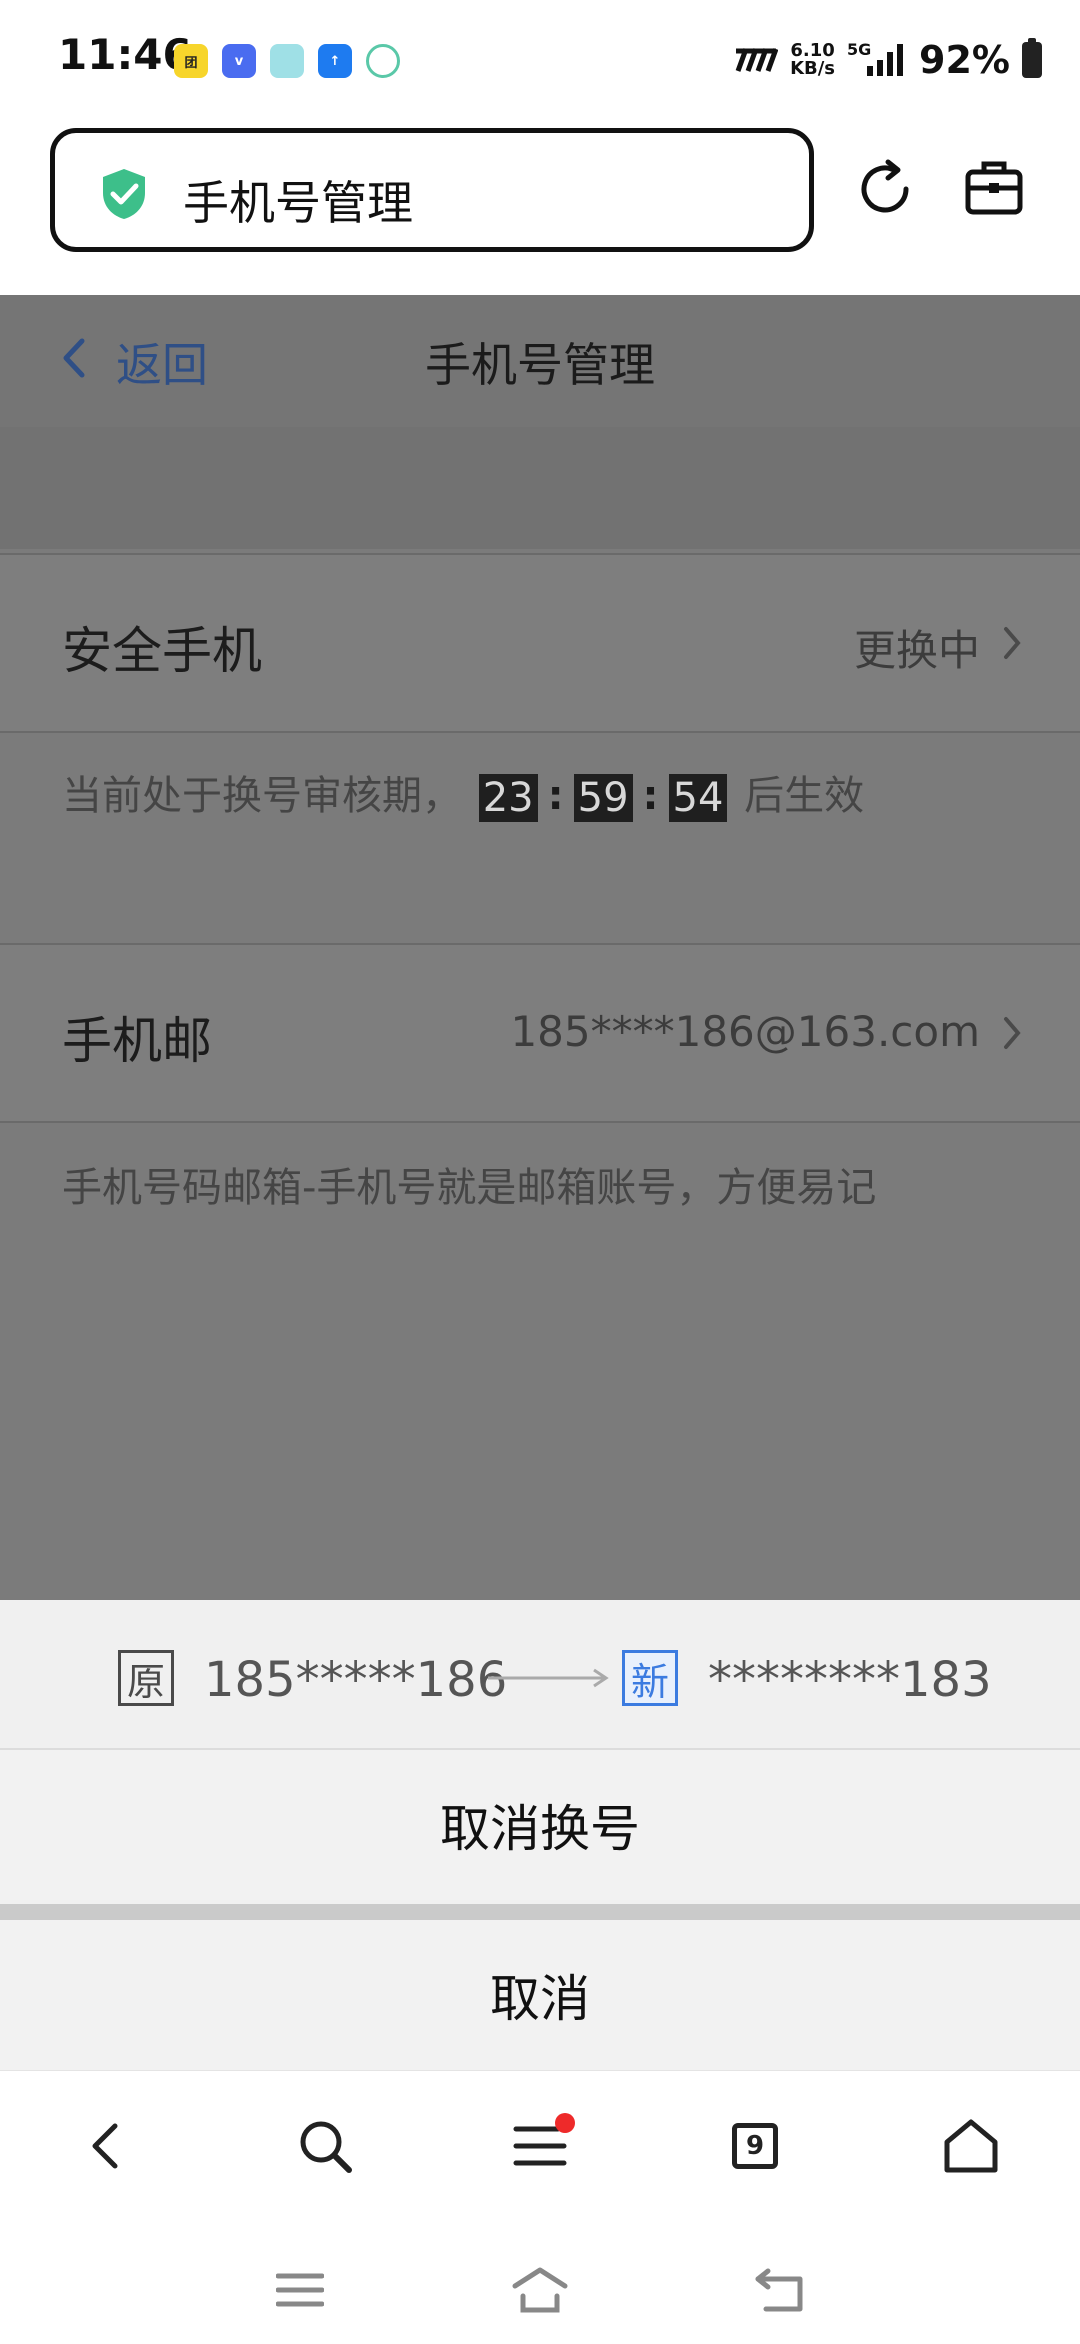 The height and width of the screenshot is (2344, 1080). I want to click on page-header: 返回 手机号管理, so click(540, 361).